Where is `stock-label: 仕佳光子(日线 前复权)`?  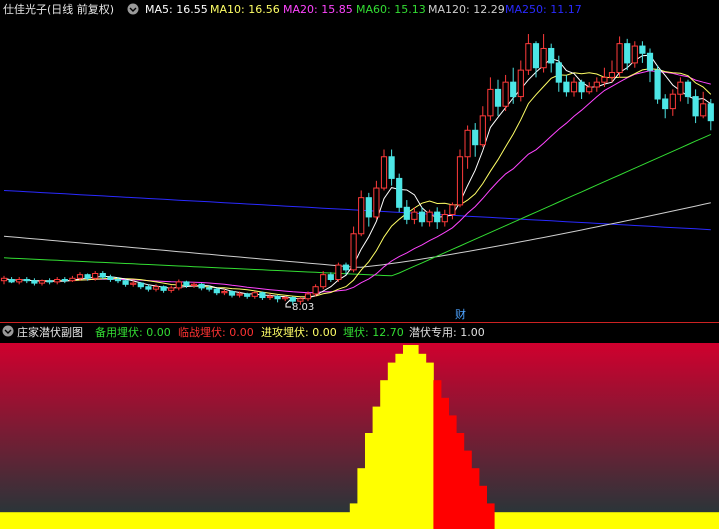
stock-label: 仕佳光子(日线 前复权) is located at coordinates (58, 9).